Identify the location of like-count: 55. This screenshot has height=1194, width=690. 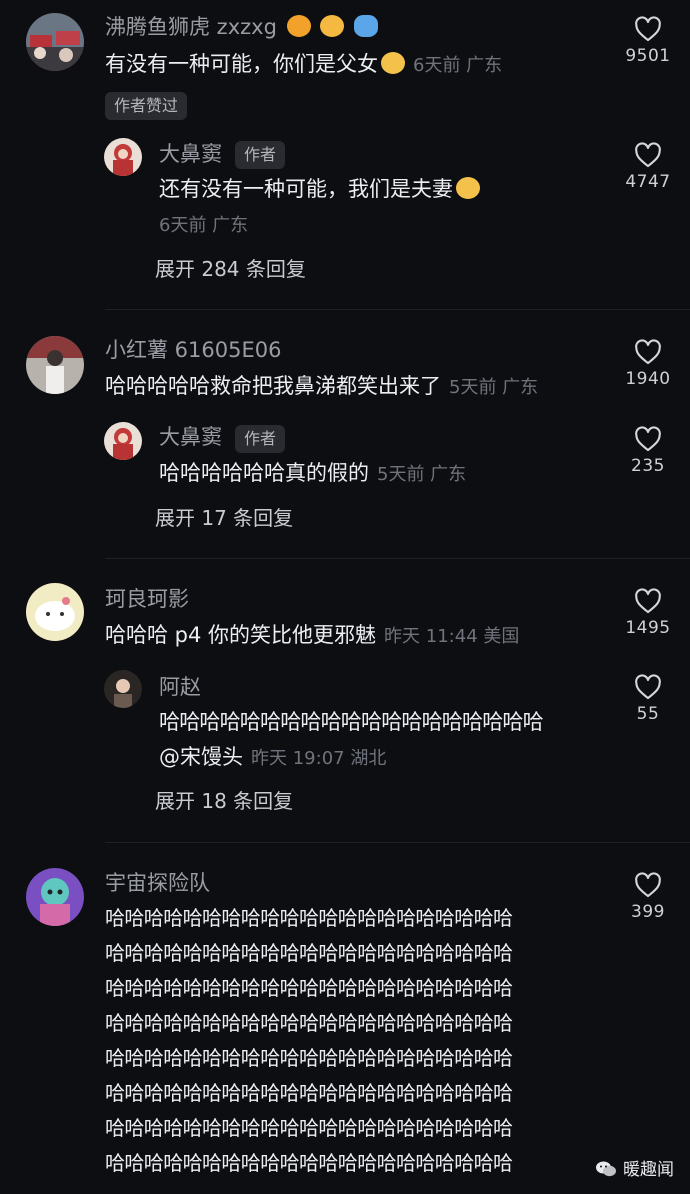
(648, 714).